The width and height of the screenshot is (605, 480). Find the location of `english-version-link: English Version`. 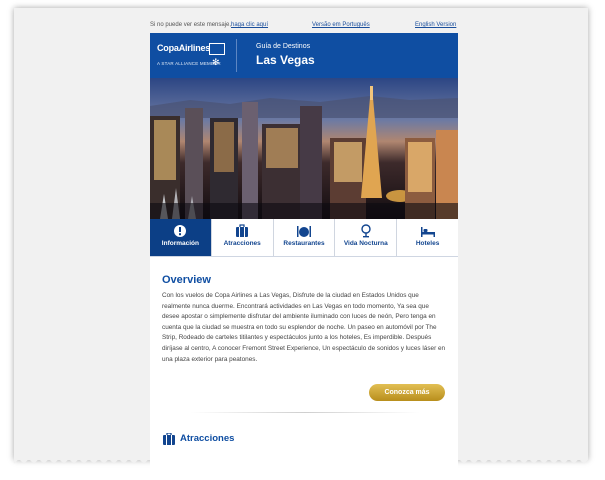

english-version-link: English Version is located at coordinates (435, 25).